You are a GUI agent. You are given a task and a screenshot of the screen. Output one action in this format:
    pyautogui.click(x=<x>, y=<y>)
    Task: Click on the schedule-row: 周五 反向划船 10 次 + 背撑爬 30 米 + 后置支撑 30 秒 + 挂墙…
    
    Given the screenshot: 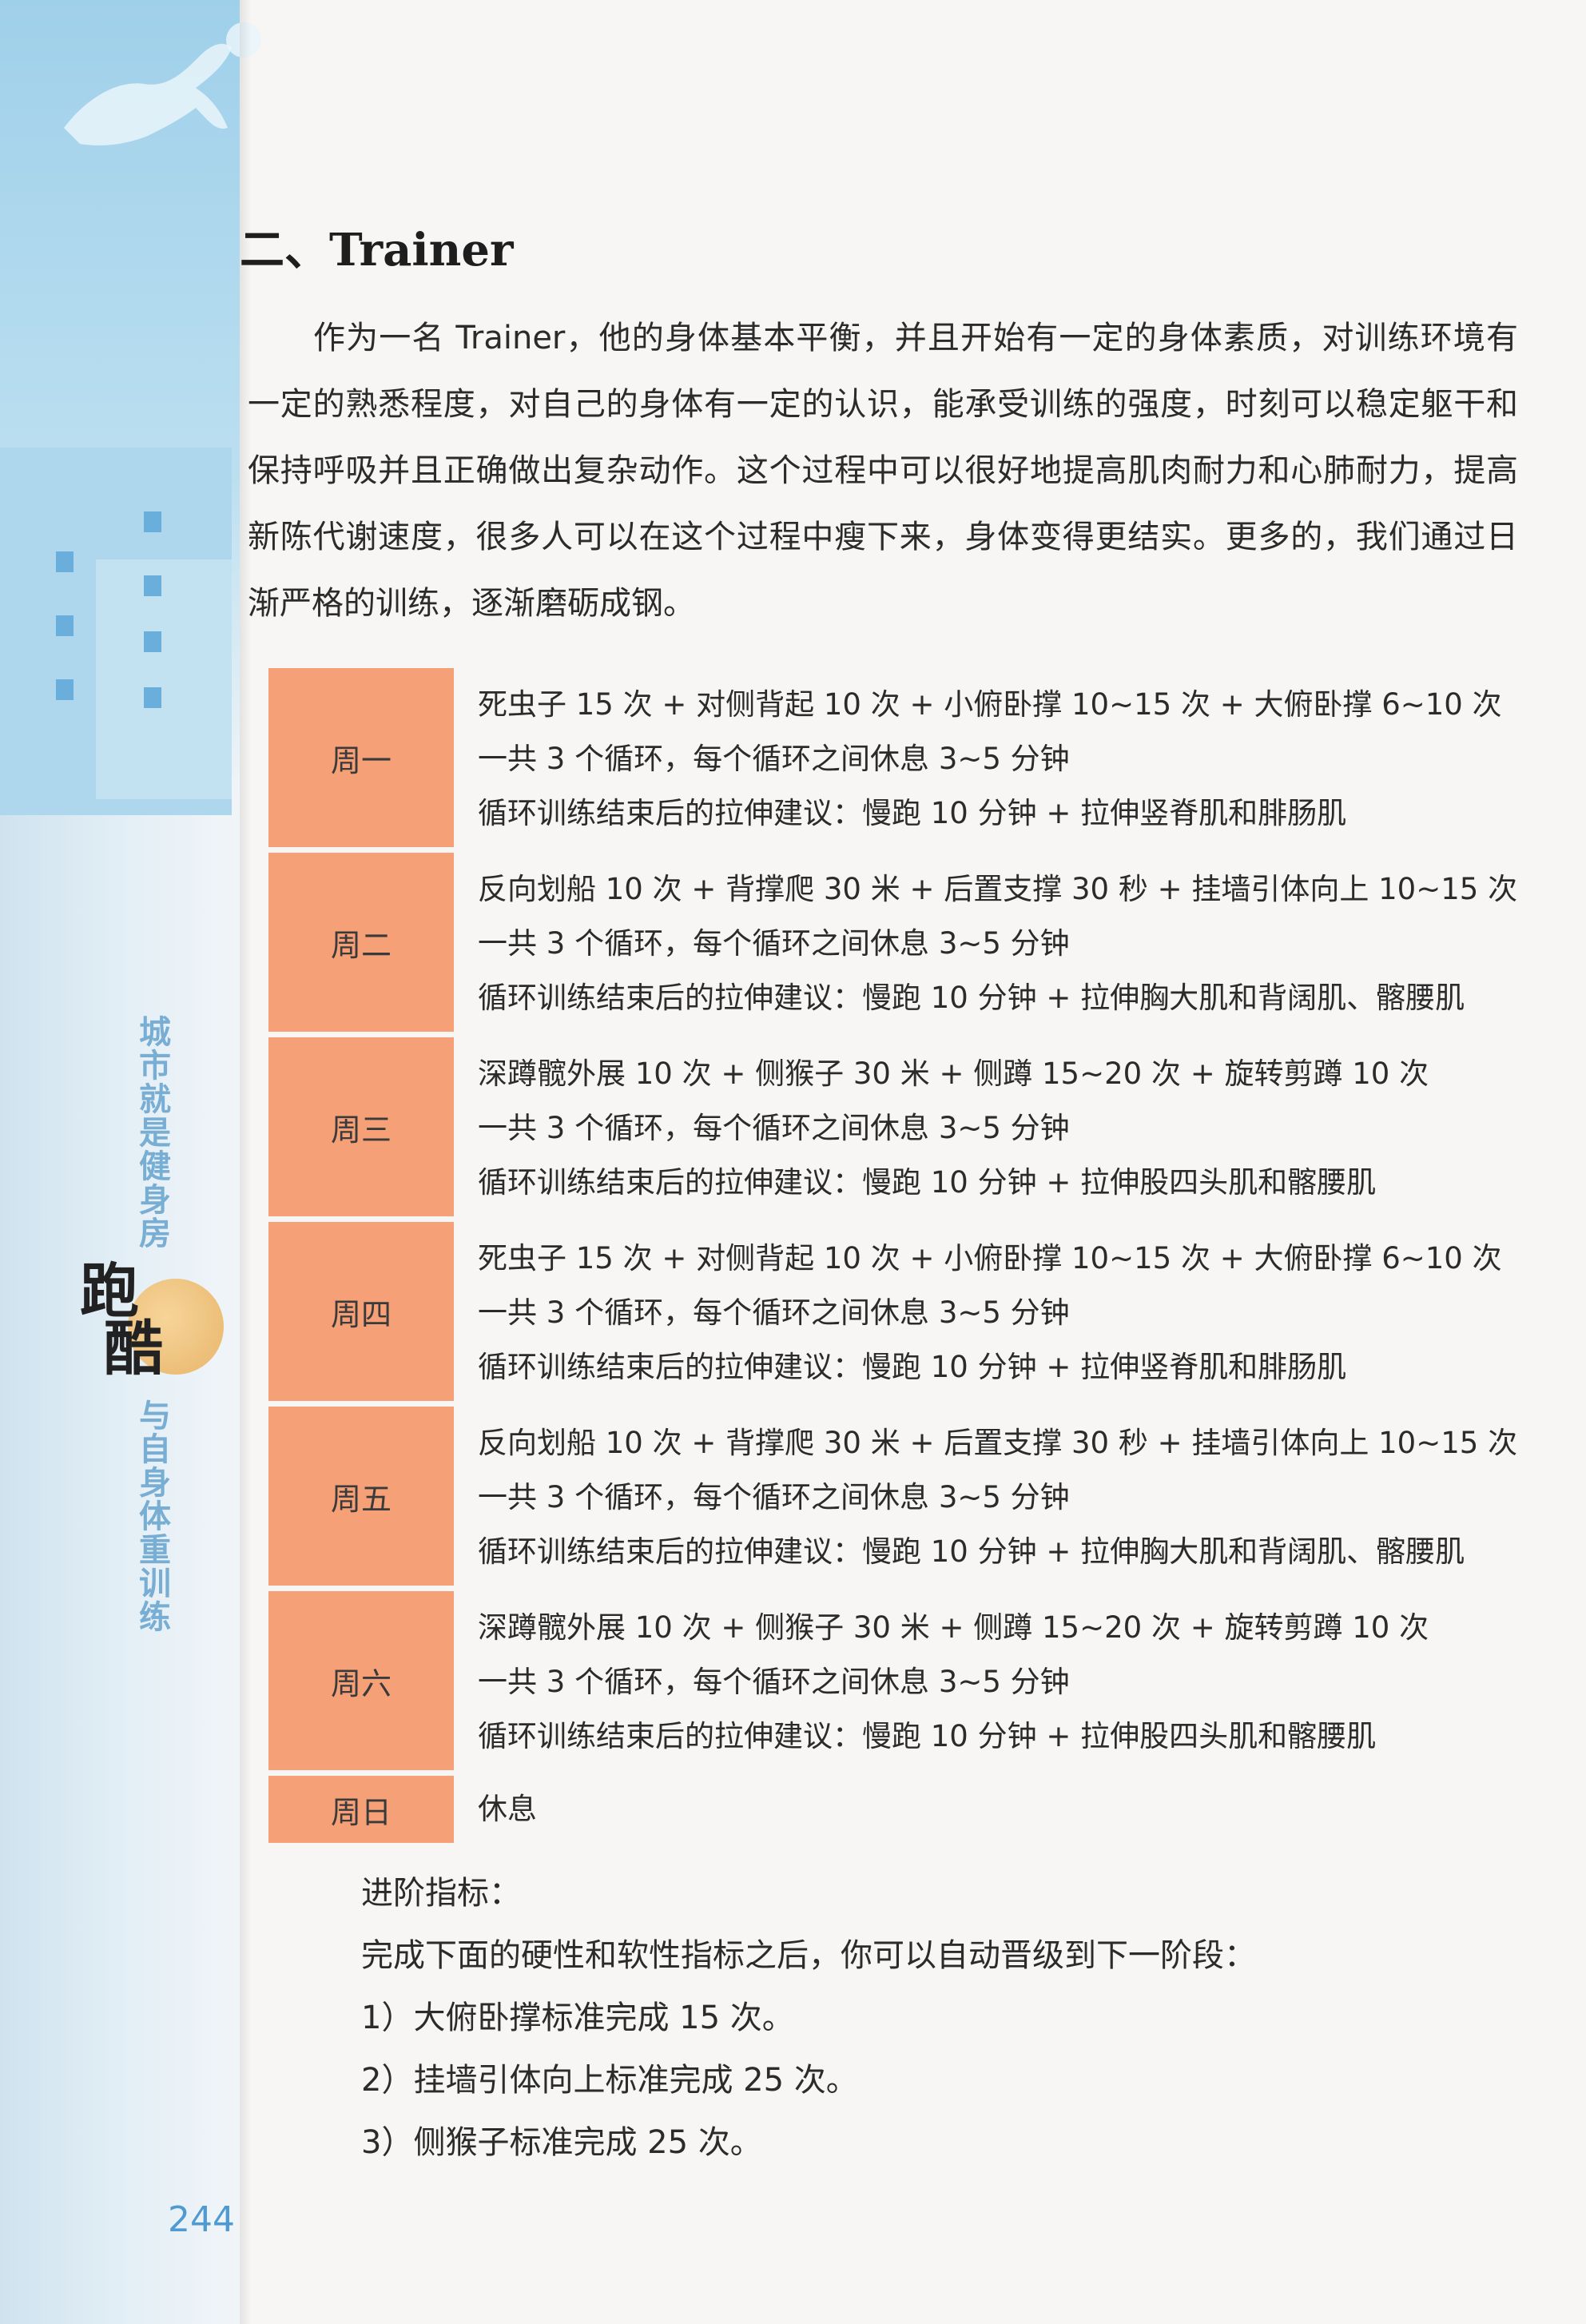 What is the action you would take?
    pyautogui.click(x=900, y=1496)
    